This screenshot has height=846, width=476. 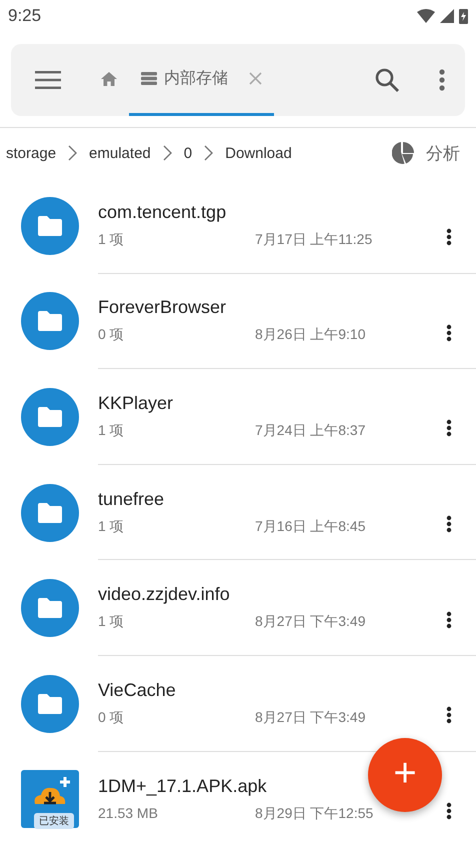 I want to click on status-time: 9:25, so click(x=25, y=16).